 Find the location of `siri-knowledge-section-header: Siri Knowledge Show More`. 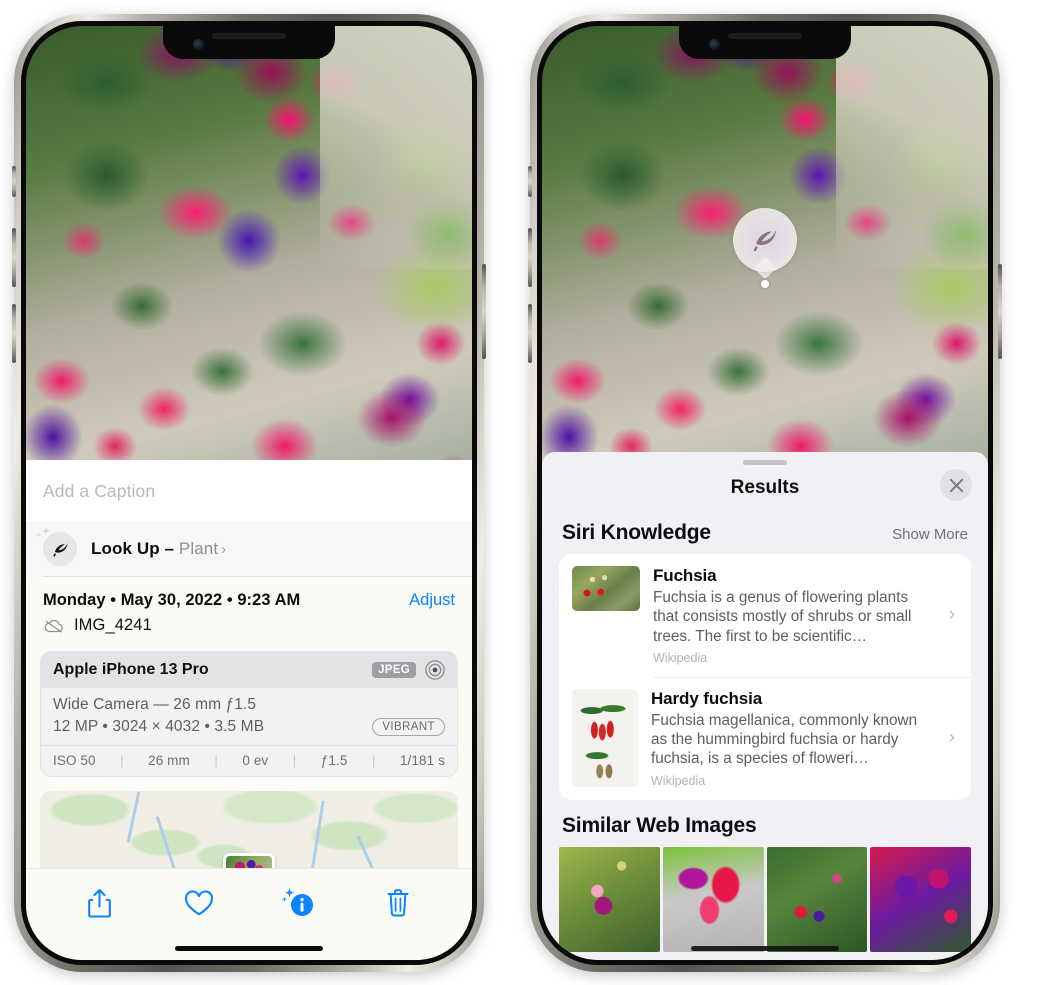

siri-knowledge-section-header: Siri Knowledge Show More is located at coordinates (765, 532).